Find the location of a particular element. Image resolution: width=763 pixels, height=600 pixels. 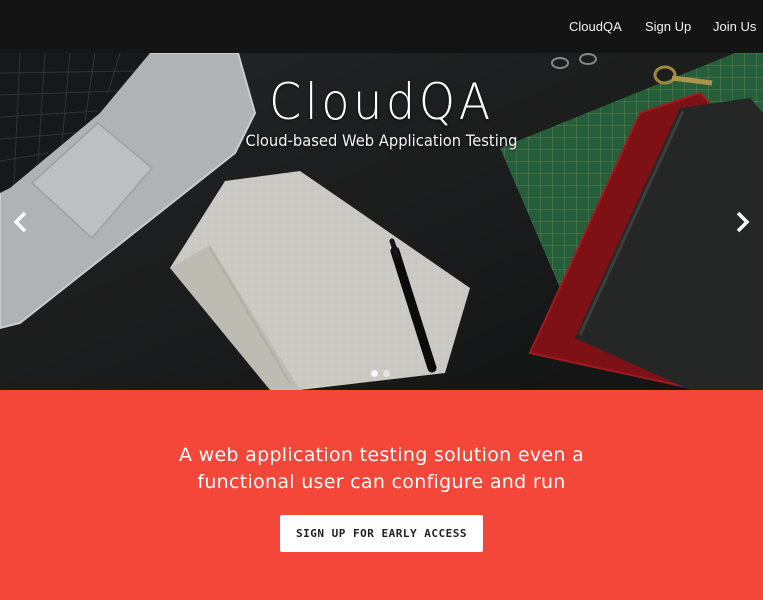

carousel-prev-button is located at coordinates (21, 222).